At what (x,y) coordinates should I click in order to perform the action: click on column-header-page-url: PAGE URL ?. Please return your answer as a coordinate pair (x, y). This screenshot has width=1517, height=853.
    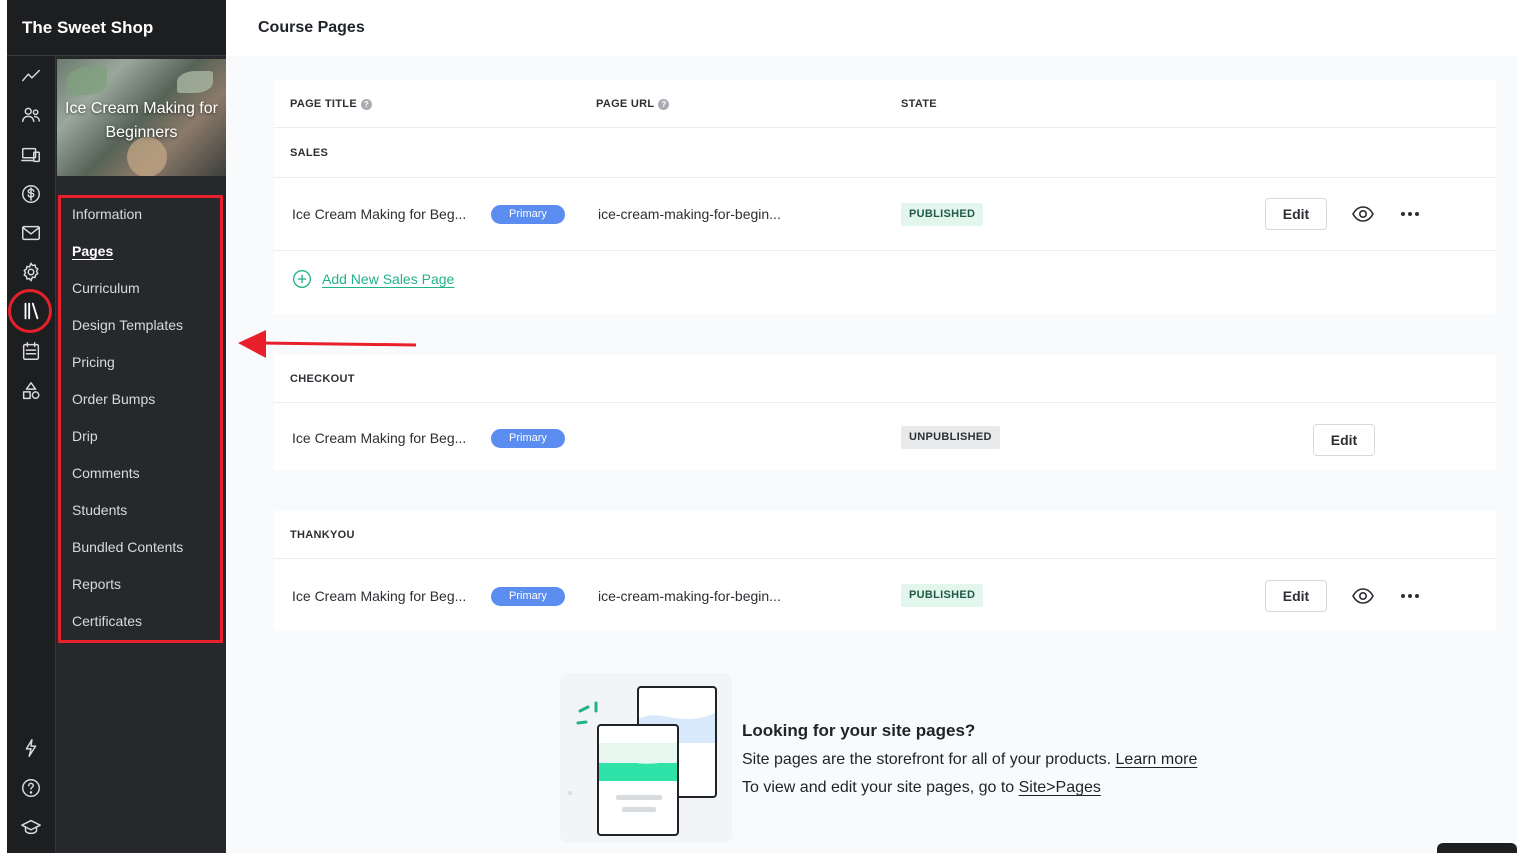
    Looking at the image, I should click on (633, 104).